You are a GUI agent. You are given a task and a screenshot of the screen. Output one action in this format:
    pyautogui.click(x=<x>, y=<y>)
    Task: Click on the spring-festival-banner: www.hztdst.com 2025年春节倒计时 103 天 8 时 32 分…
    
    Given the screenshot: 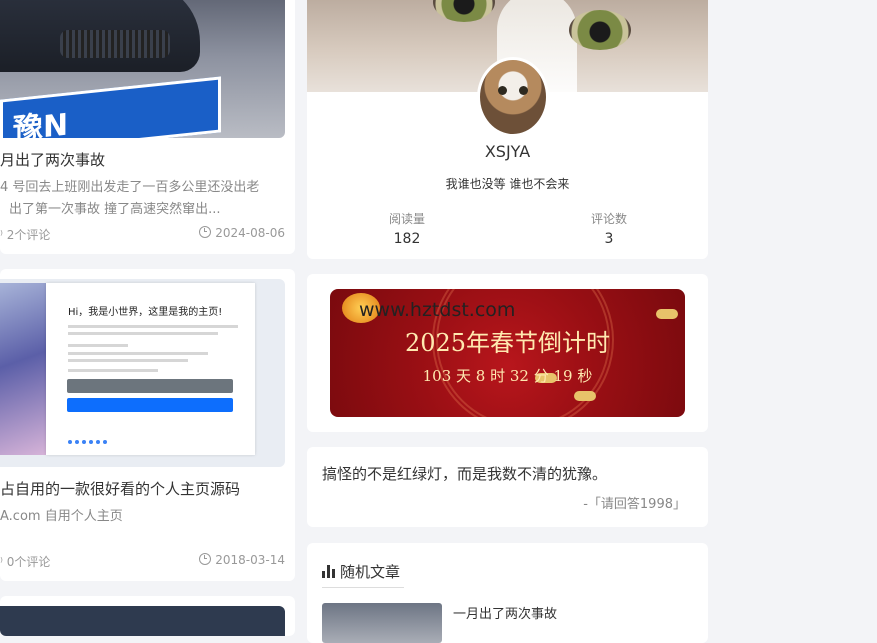 What is the action you would take?
    pyautogui.click(x=507, y=353)
    